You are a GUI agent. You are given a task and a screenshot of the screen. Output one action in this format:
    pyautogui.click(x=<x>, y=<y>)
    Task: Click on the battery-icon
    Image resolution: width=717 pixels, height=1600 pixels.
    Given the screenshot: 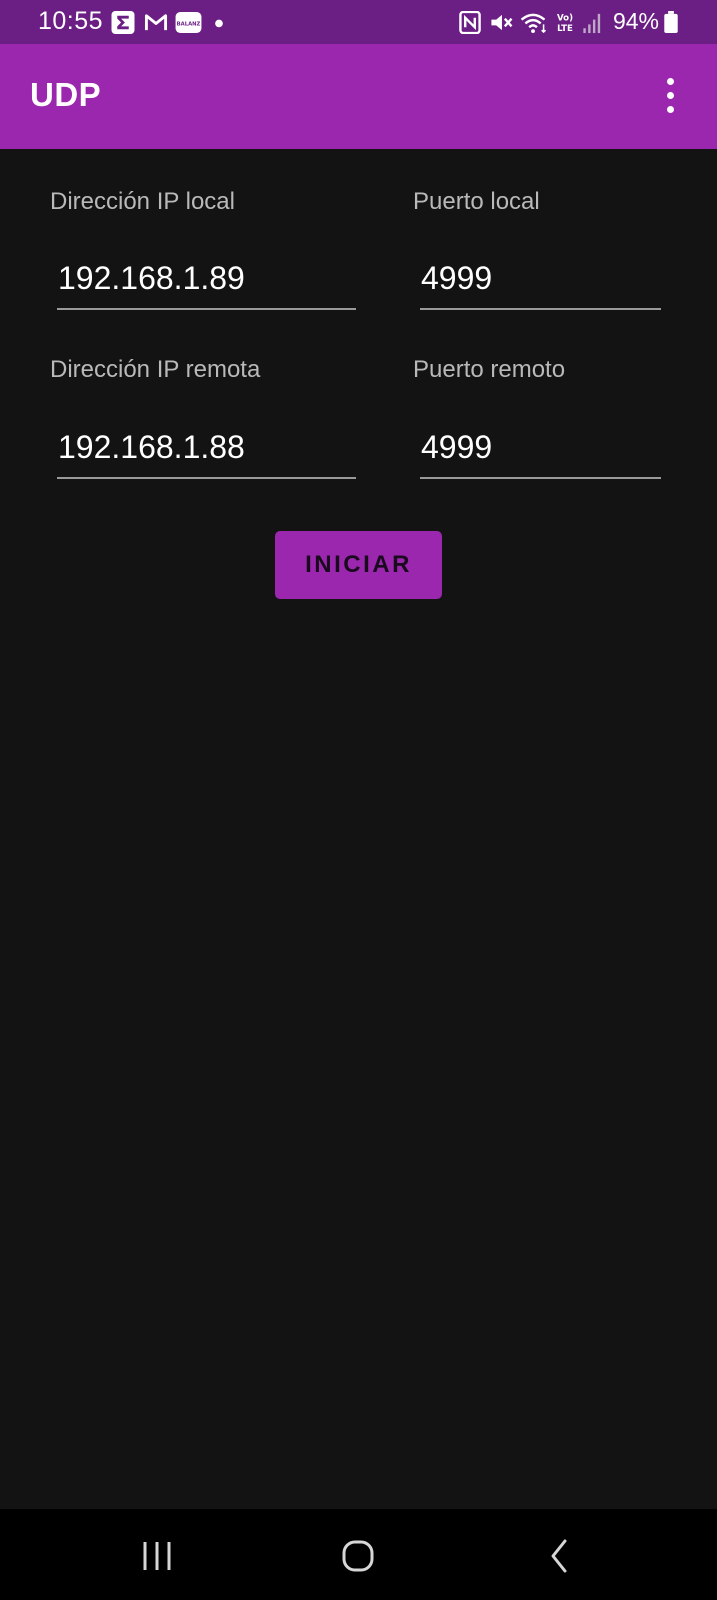 What is the action you would take?
    pyautogui.click(x=671, y=22)
    